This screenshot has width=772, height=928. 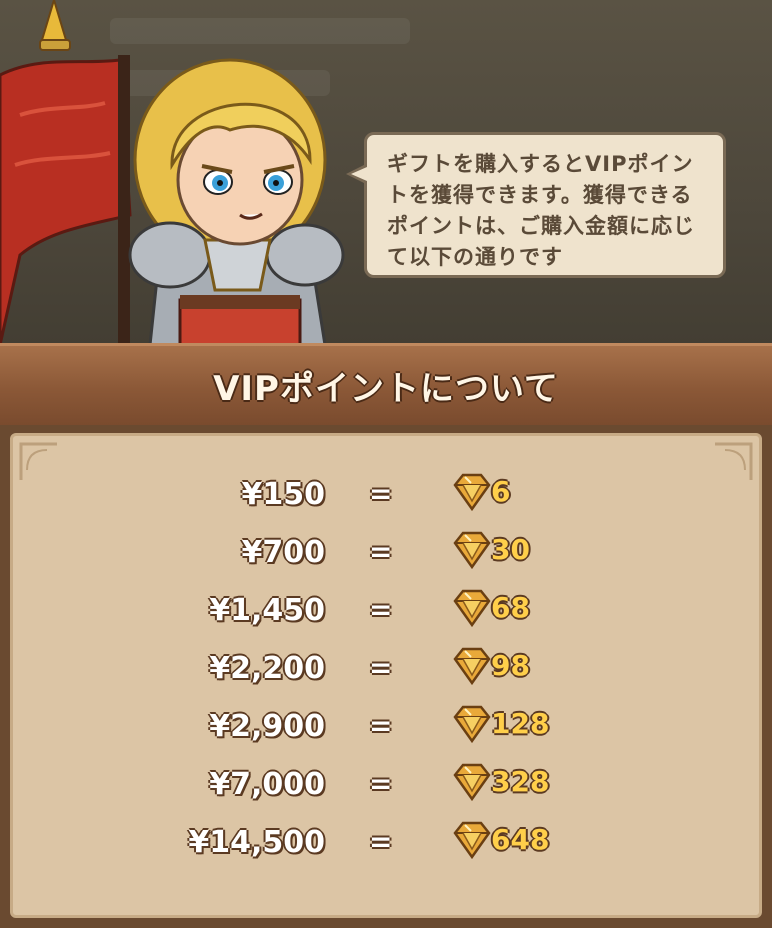 I want to click on price-label: ¥7,000, so click(x=267, y=784).